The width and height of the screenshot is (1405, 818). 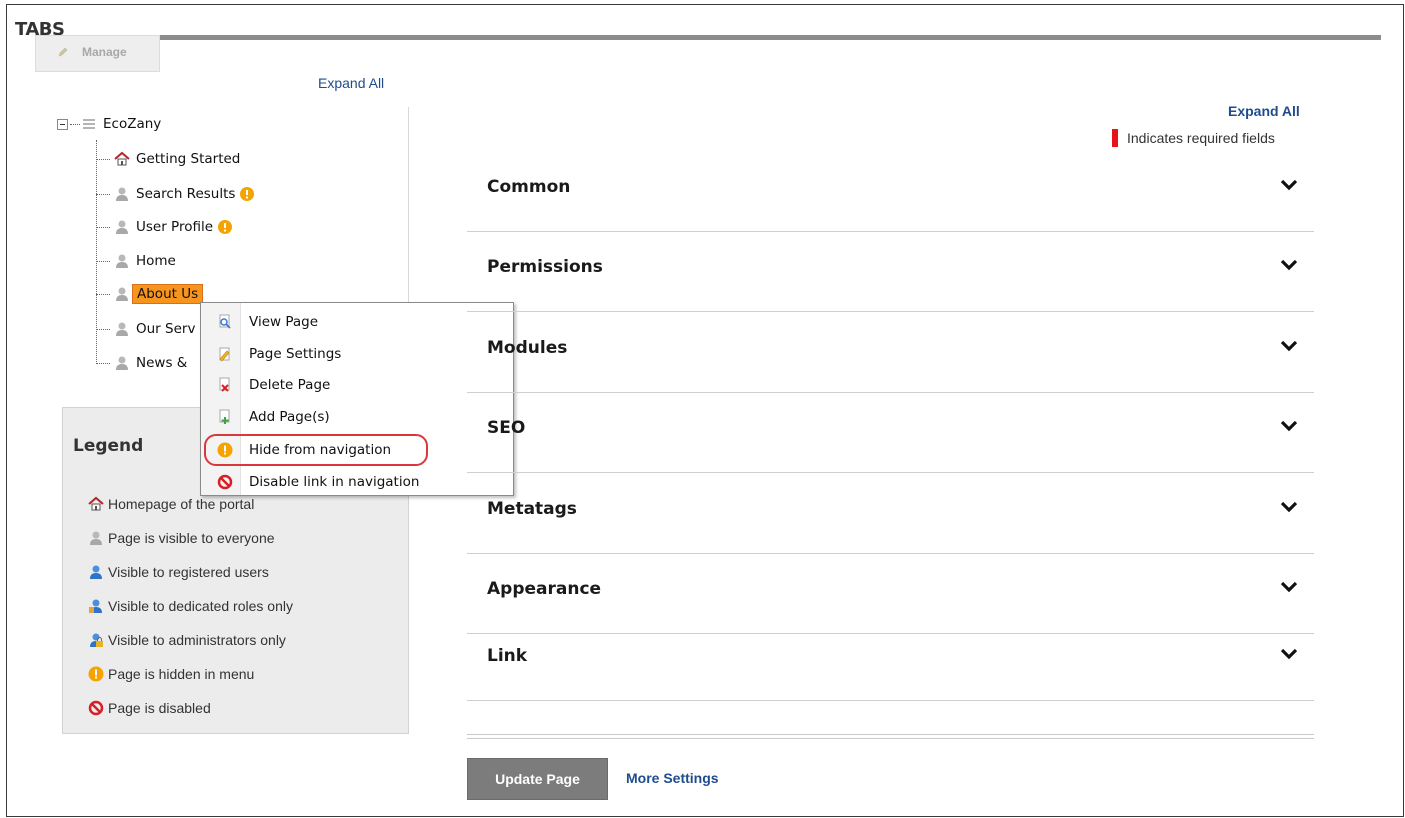 I want to click on site-root-icon, so click(x=89, y=123).